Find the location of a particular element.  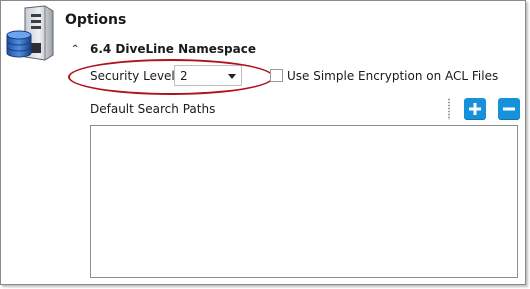

plus-icon is located at coordinates (475, 109).